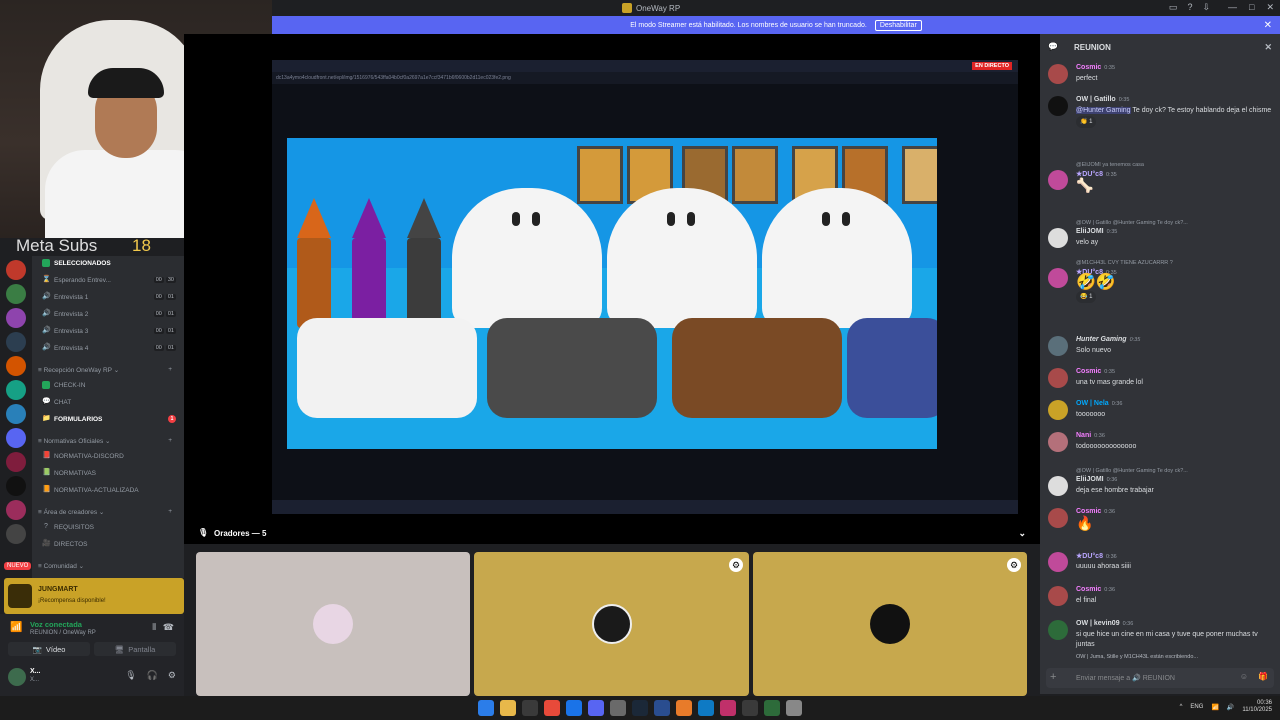 Image resolution: width=1280 pixels, height=720 pixels. I want to click on close-chat-icon: ✕, so click(1268, 47).